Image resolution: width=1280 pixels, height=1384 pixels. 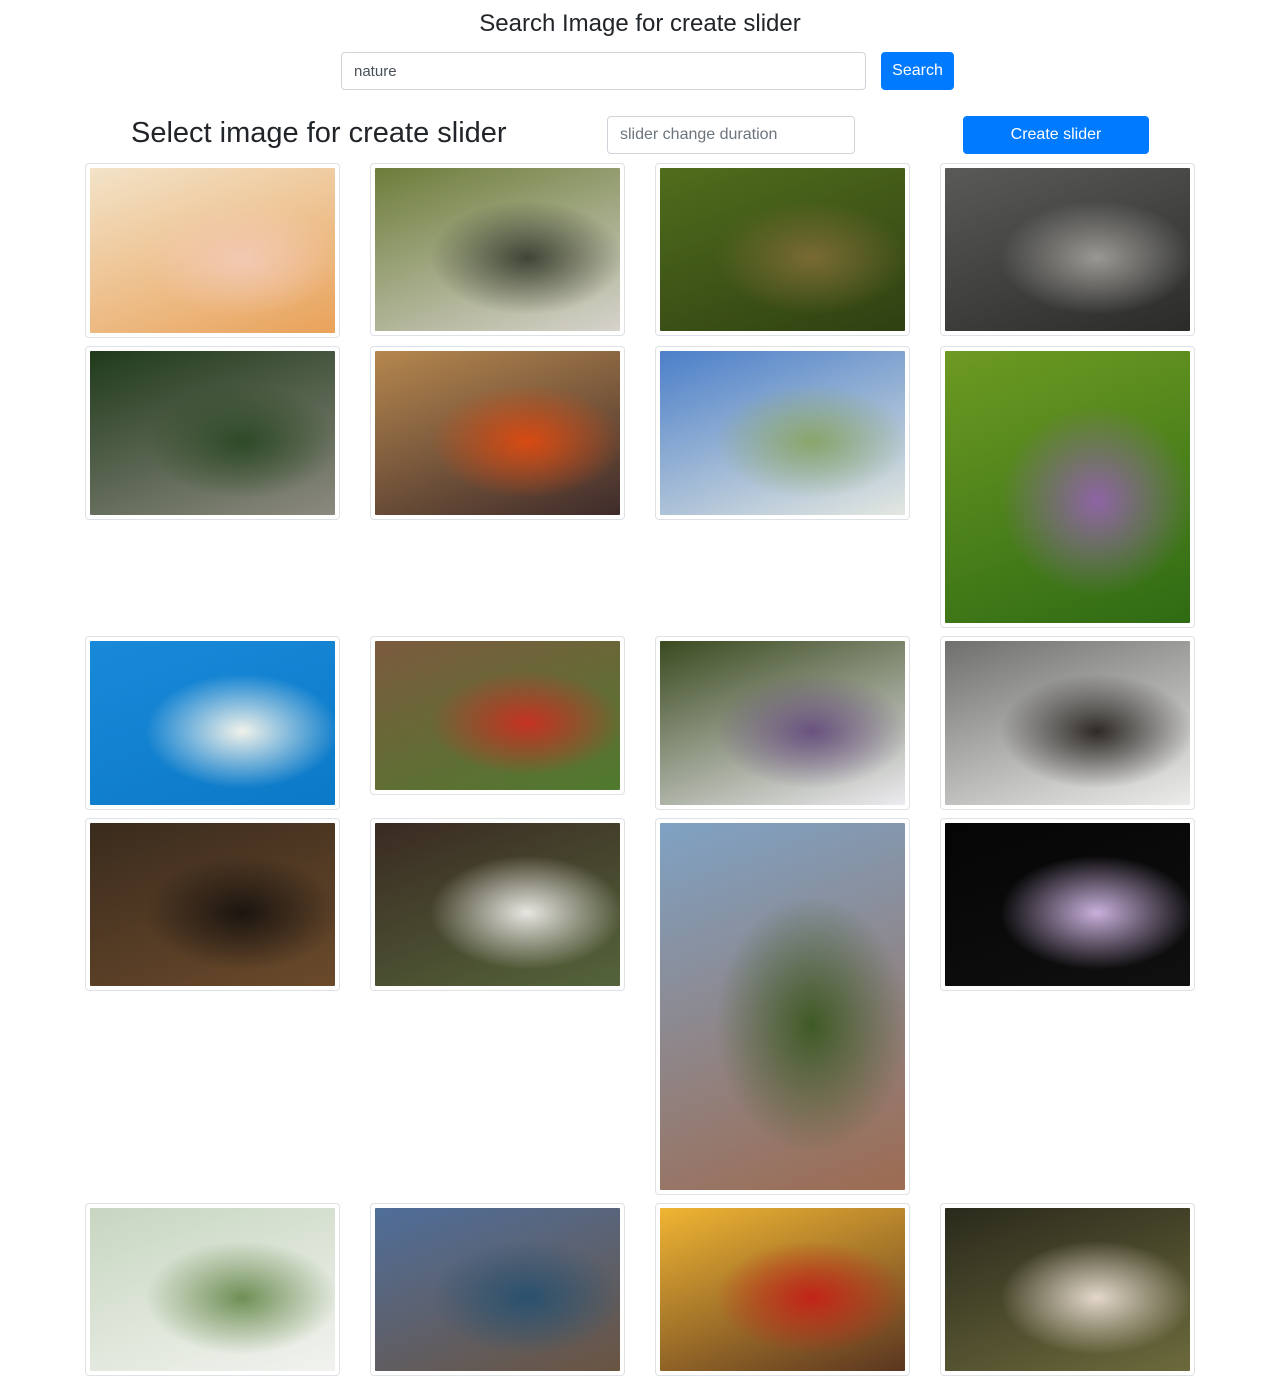 I want to click on image-allium-flowers, so click(x=1067, y=487).